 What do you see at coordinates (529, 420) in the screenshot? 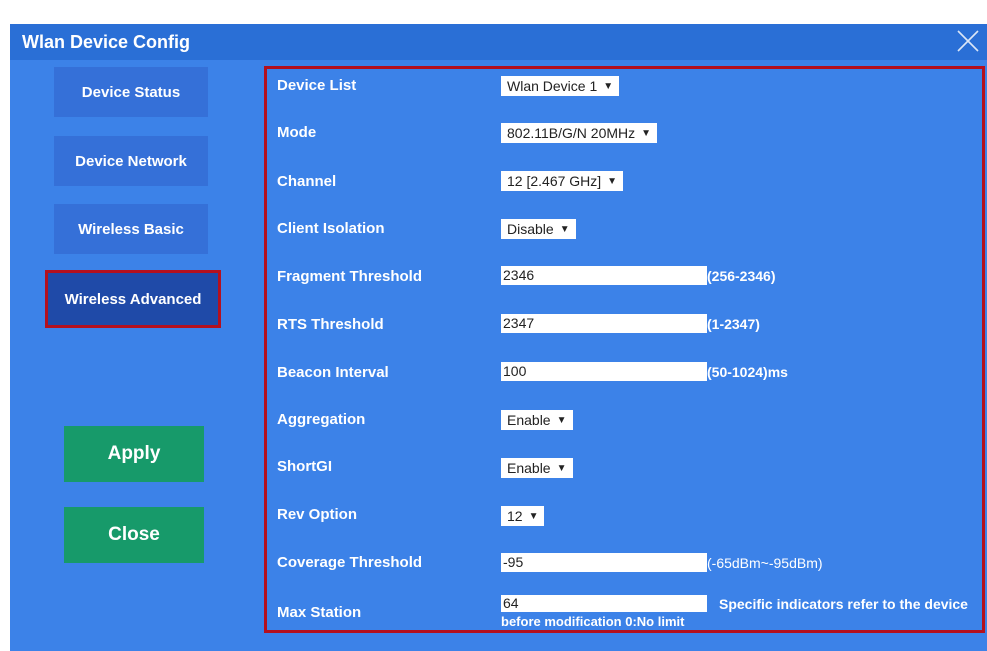
I see `aggregation-value: Enable` at bounding box center [529, 420].